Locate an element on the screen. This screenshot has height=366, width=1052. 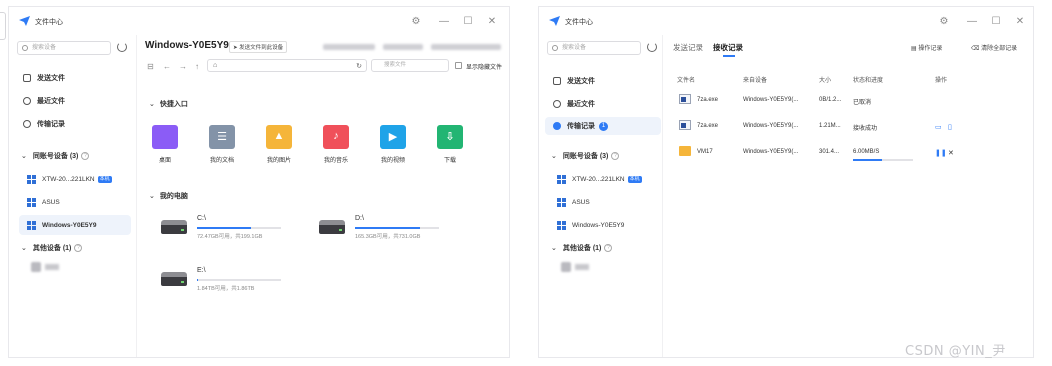
open-folder-icon: ▭ is located at coordinates (938, 127).